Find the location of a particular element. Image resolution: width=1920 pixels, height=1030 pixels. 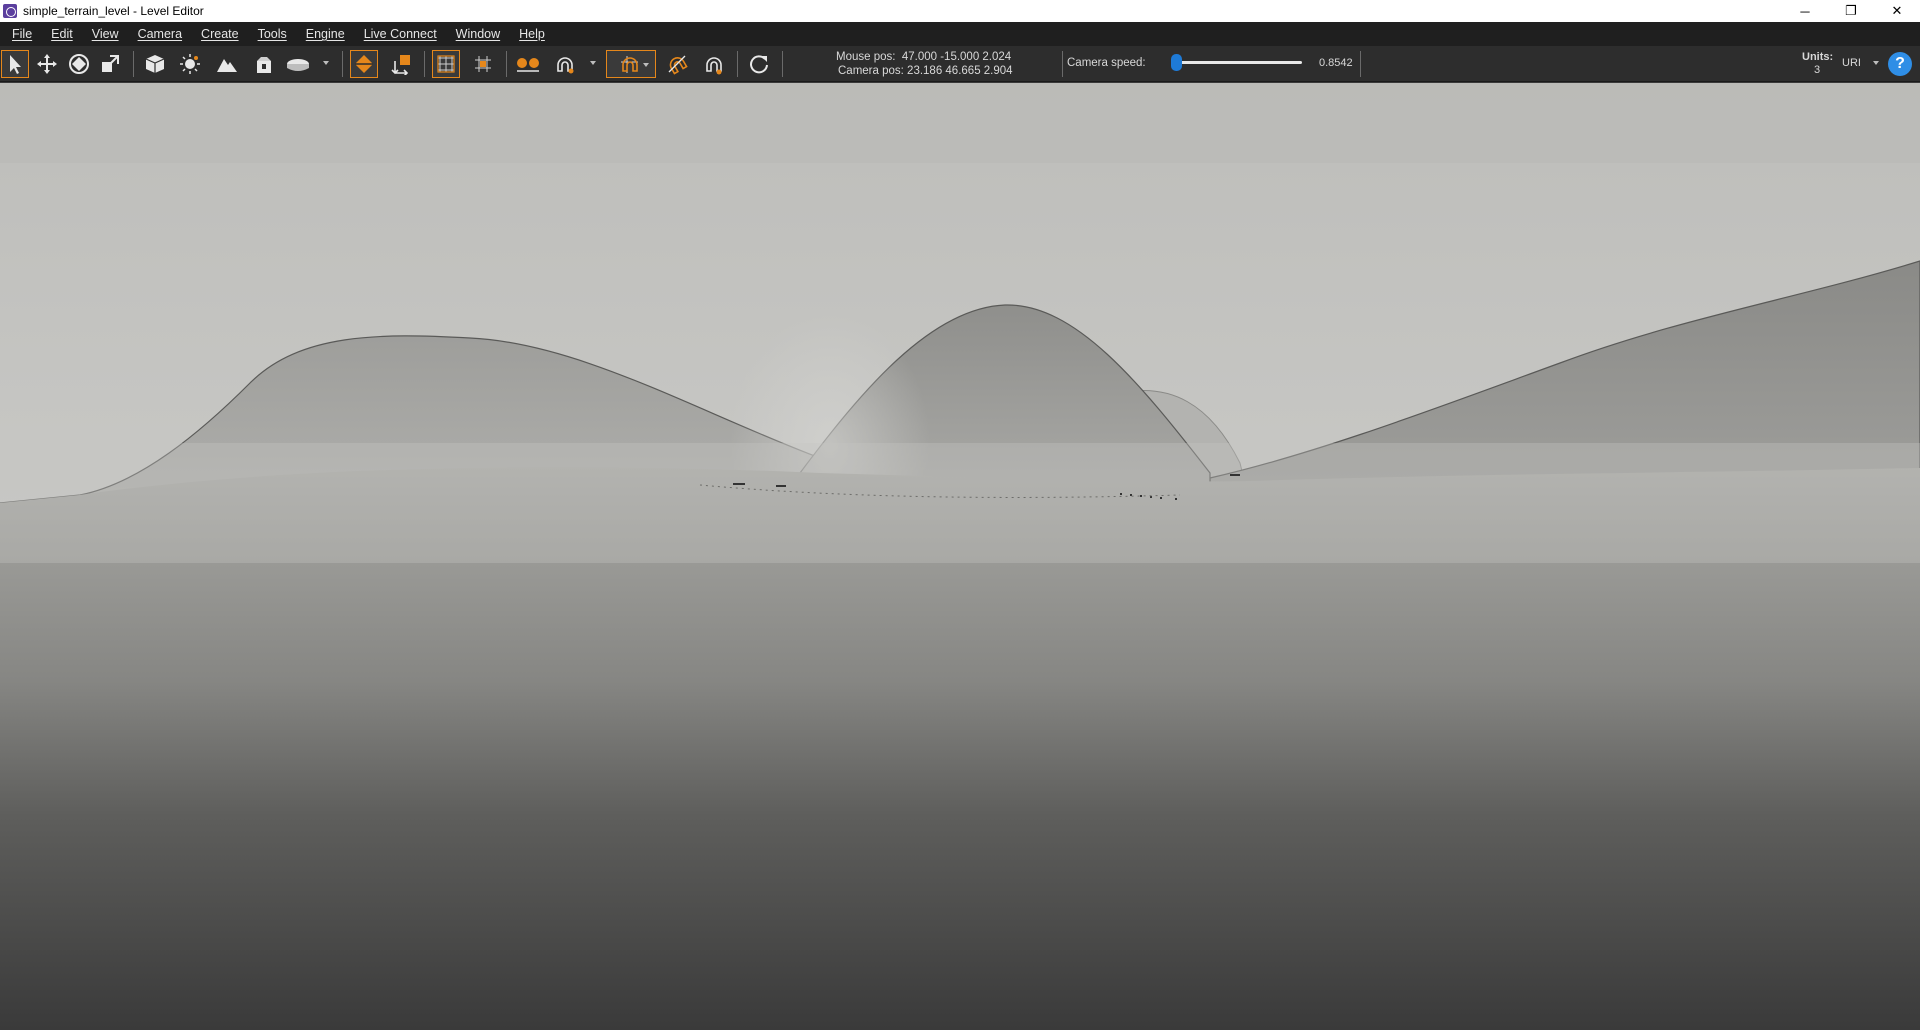

menu-tools: Tools is located at coordinates (272, 34).